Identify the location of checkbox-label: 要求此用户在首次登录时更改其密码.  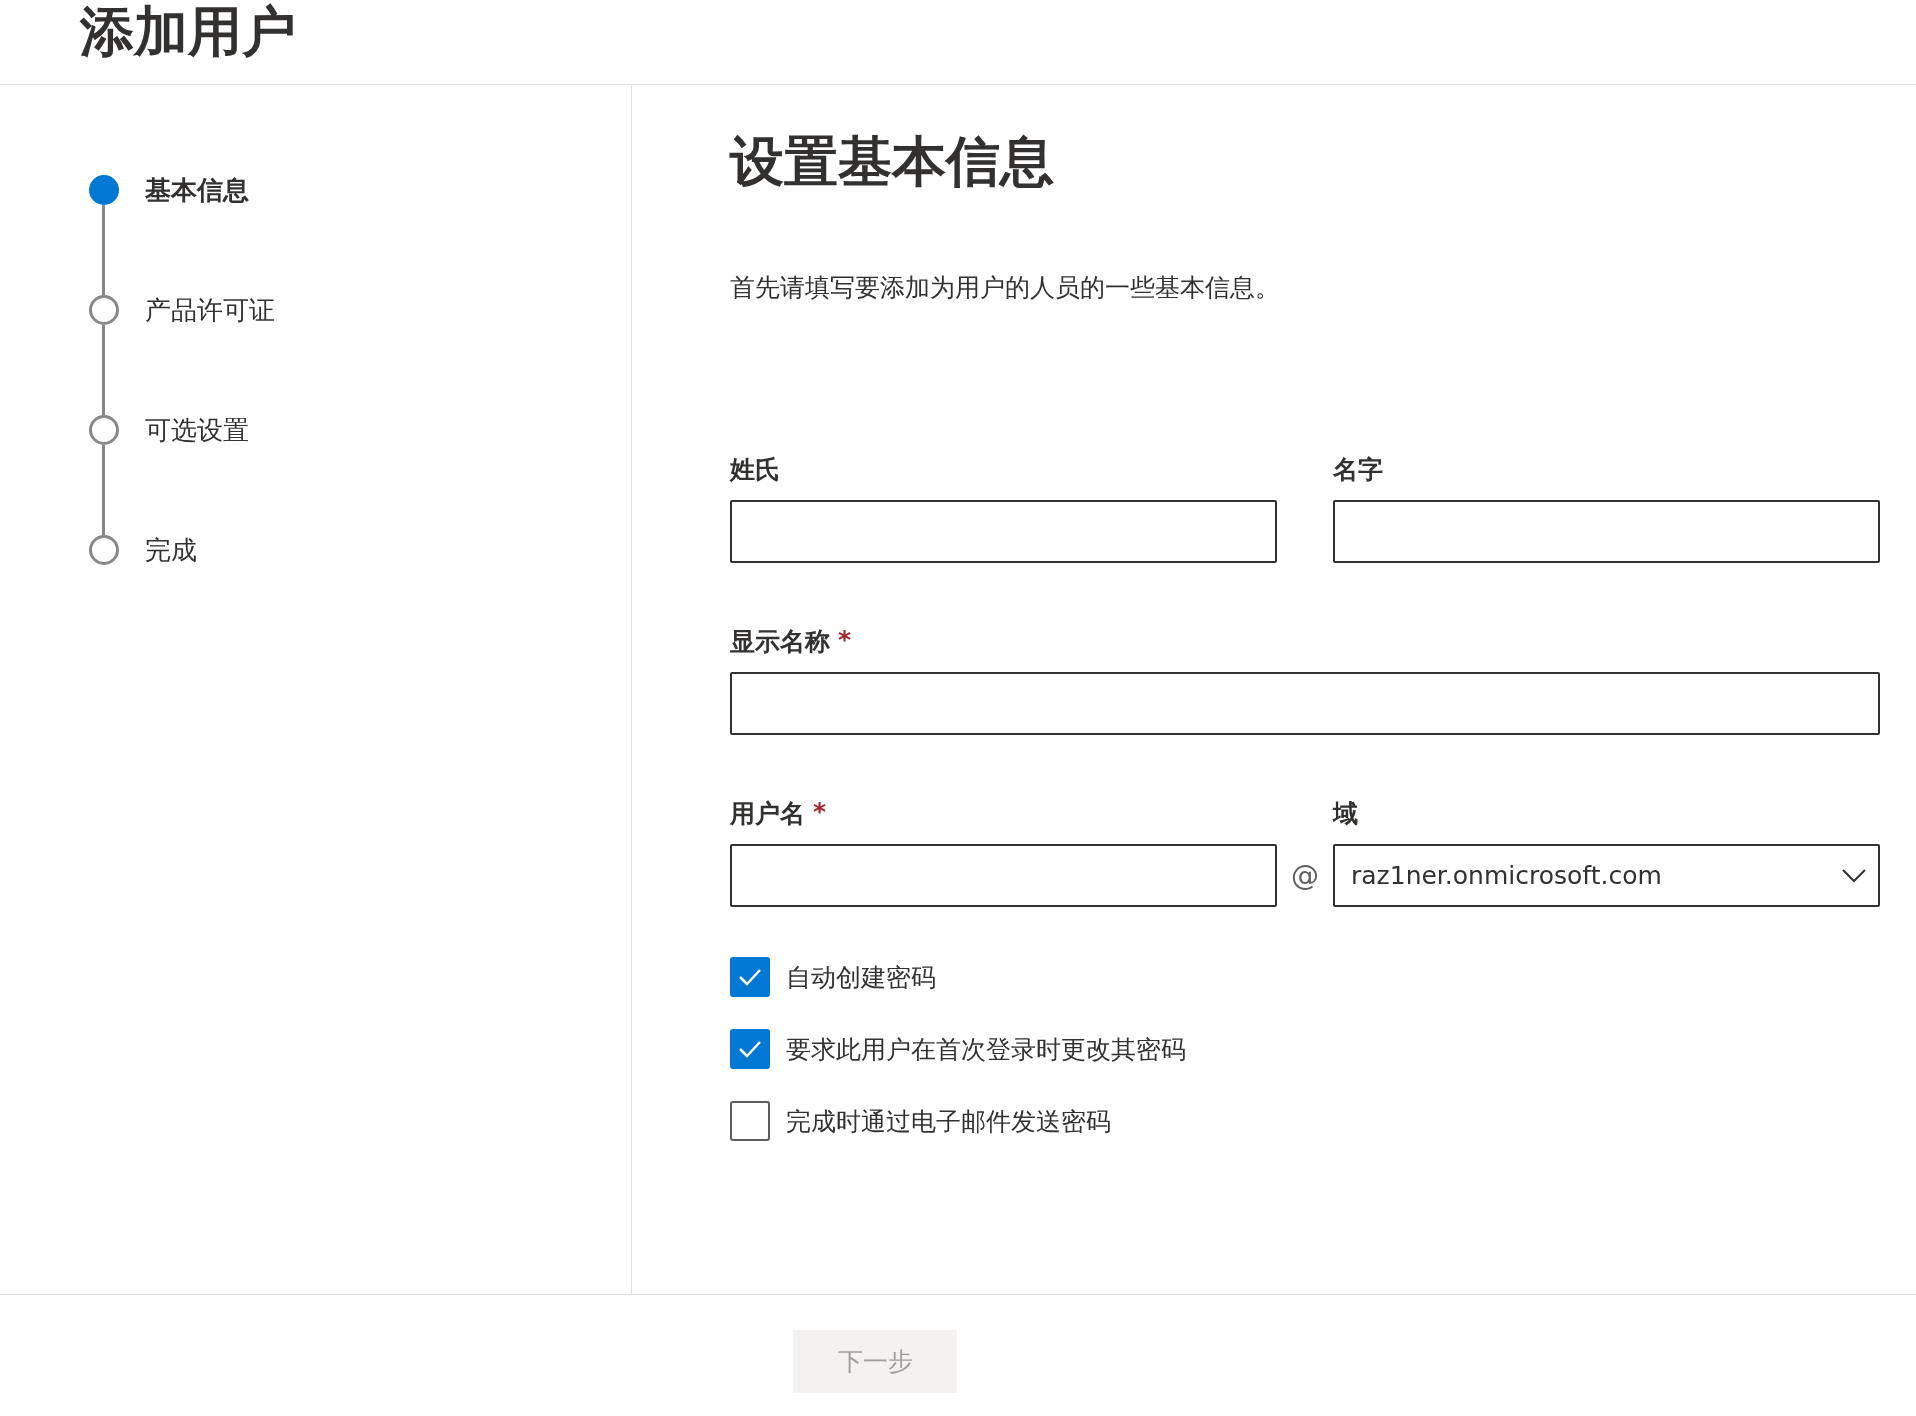
(986, 1049).